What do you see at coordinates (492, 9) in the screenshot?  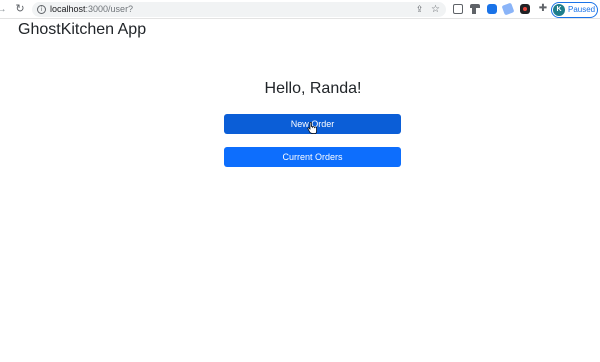 I see `extension-blue-icon` at bounding box center [492, 9].